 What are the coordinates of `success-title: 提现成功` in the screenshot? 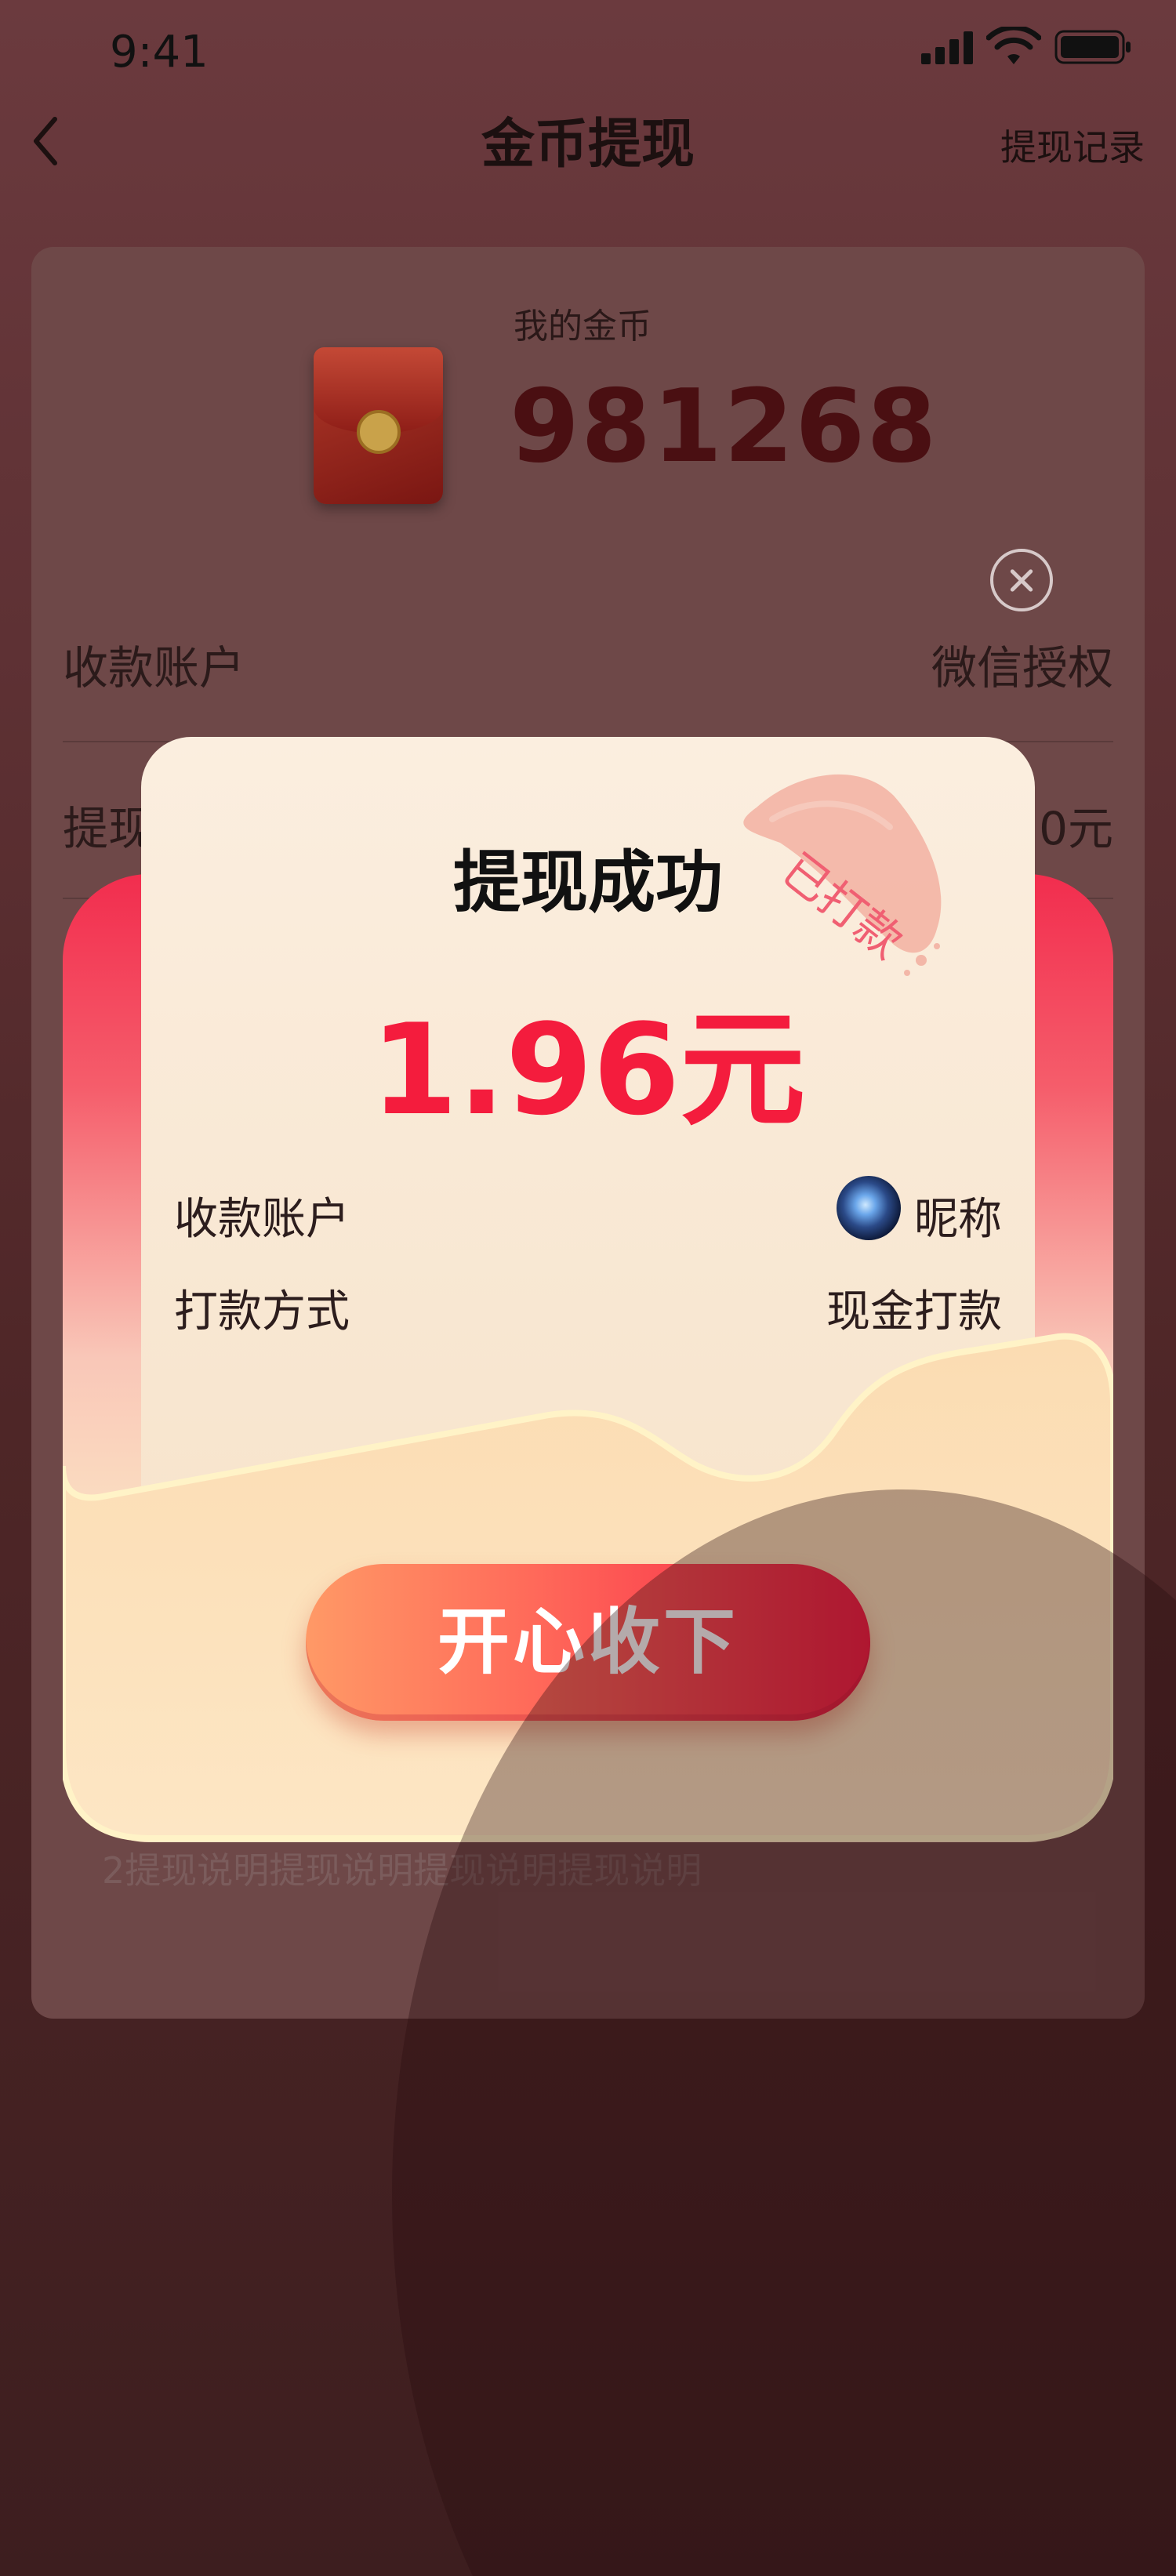 It's located at (588, 883).